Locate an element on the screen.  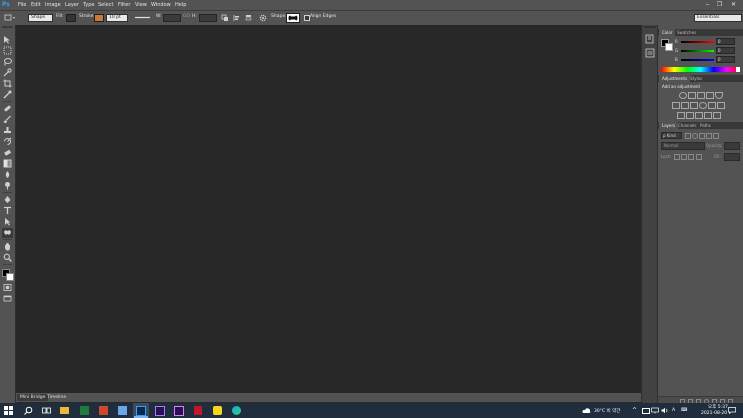
chevron-up-icon: ^ is located at coordinates (634, 410).